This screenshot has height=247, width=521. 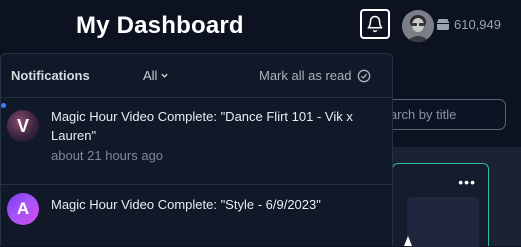 I want to click on credits-value: 610,949, so click(x=477, y=24).